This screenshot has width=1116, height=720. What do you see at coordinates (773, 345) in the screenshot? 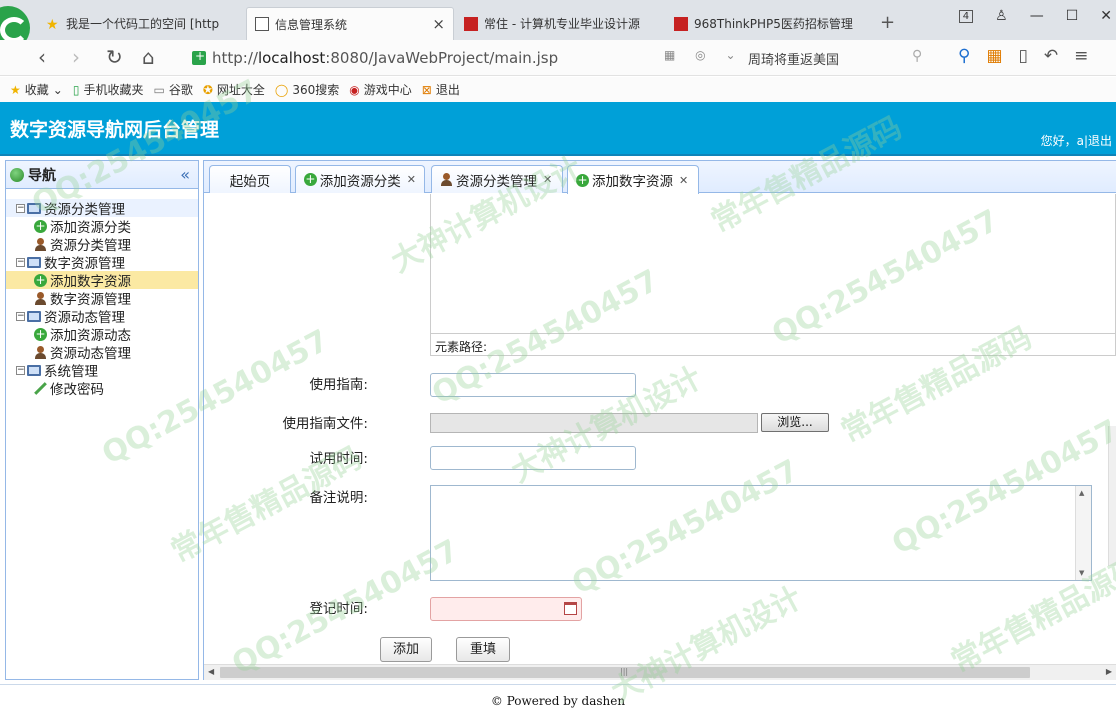
I see `editor-element-path: 元素路径:` at bounding box center [773, 345].